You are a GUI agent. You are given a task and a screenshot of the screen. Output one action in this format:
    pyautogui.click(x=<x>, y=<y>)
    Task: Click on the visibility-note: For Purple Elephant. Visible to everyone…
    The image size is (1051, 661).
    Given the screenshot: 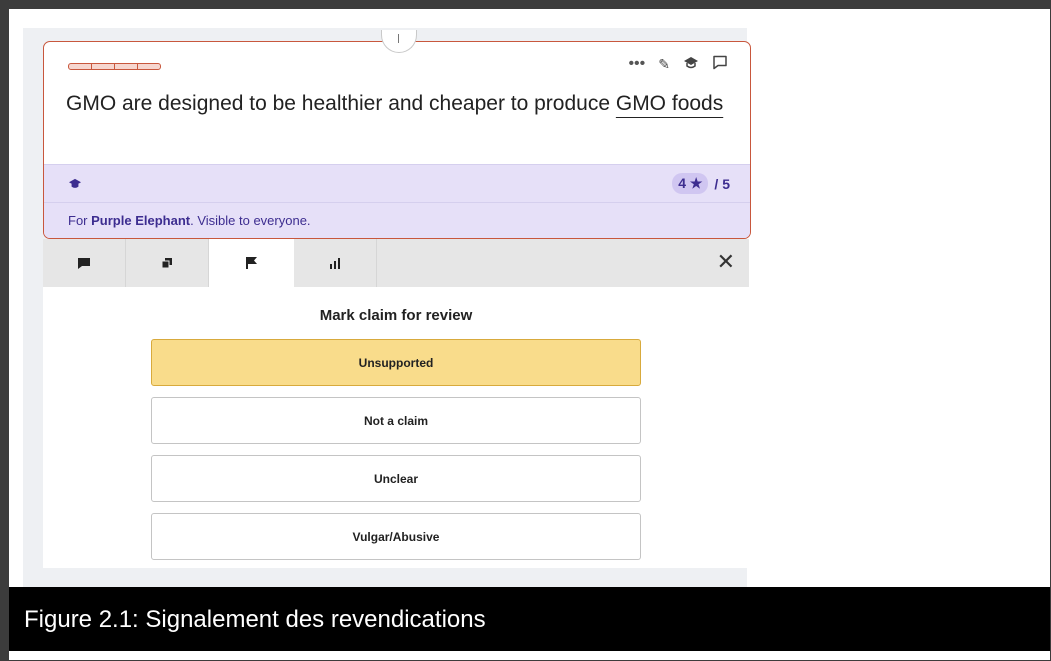 What is the action you would take?
    pyautogui.click(x=397, y=220)
    